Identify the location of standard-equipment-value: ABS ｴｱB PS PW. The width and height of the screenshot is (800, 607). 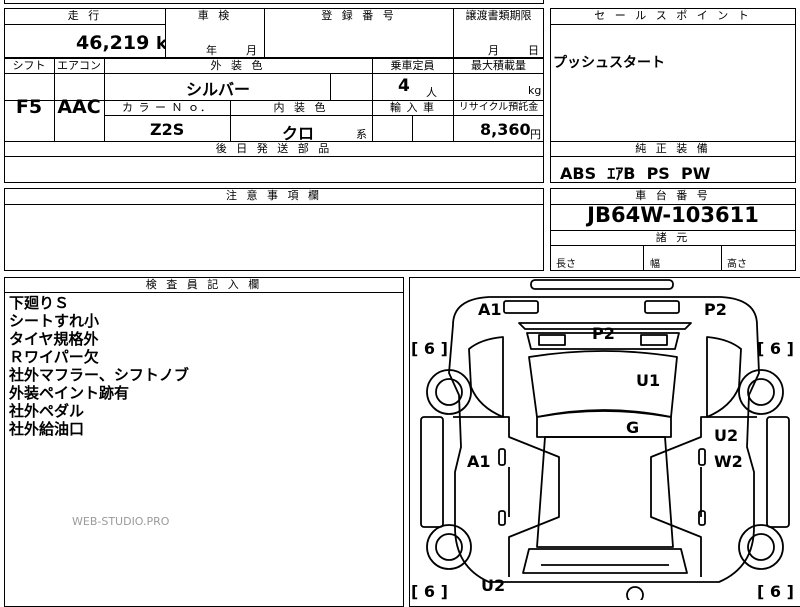
(635, 173).